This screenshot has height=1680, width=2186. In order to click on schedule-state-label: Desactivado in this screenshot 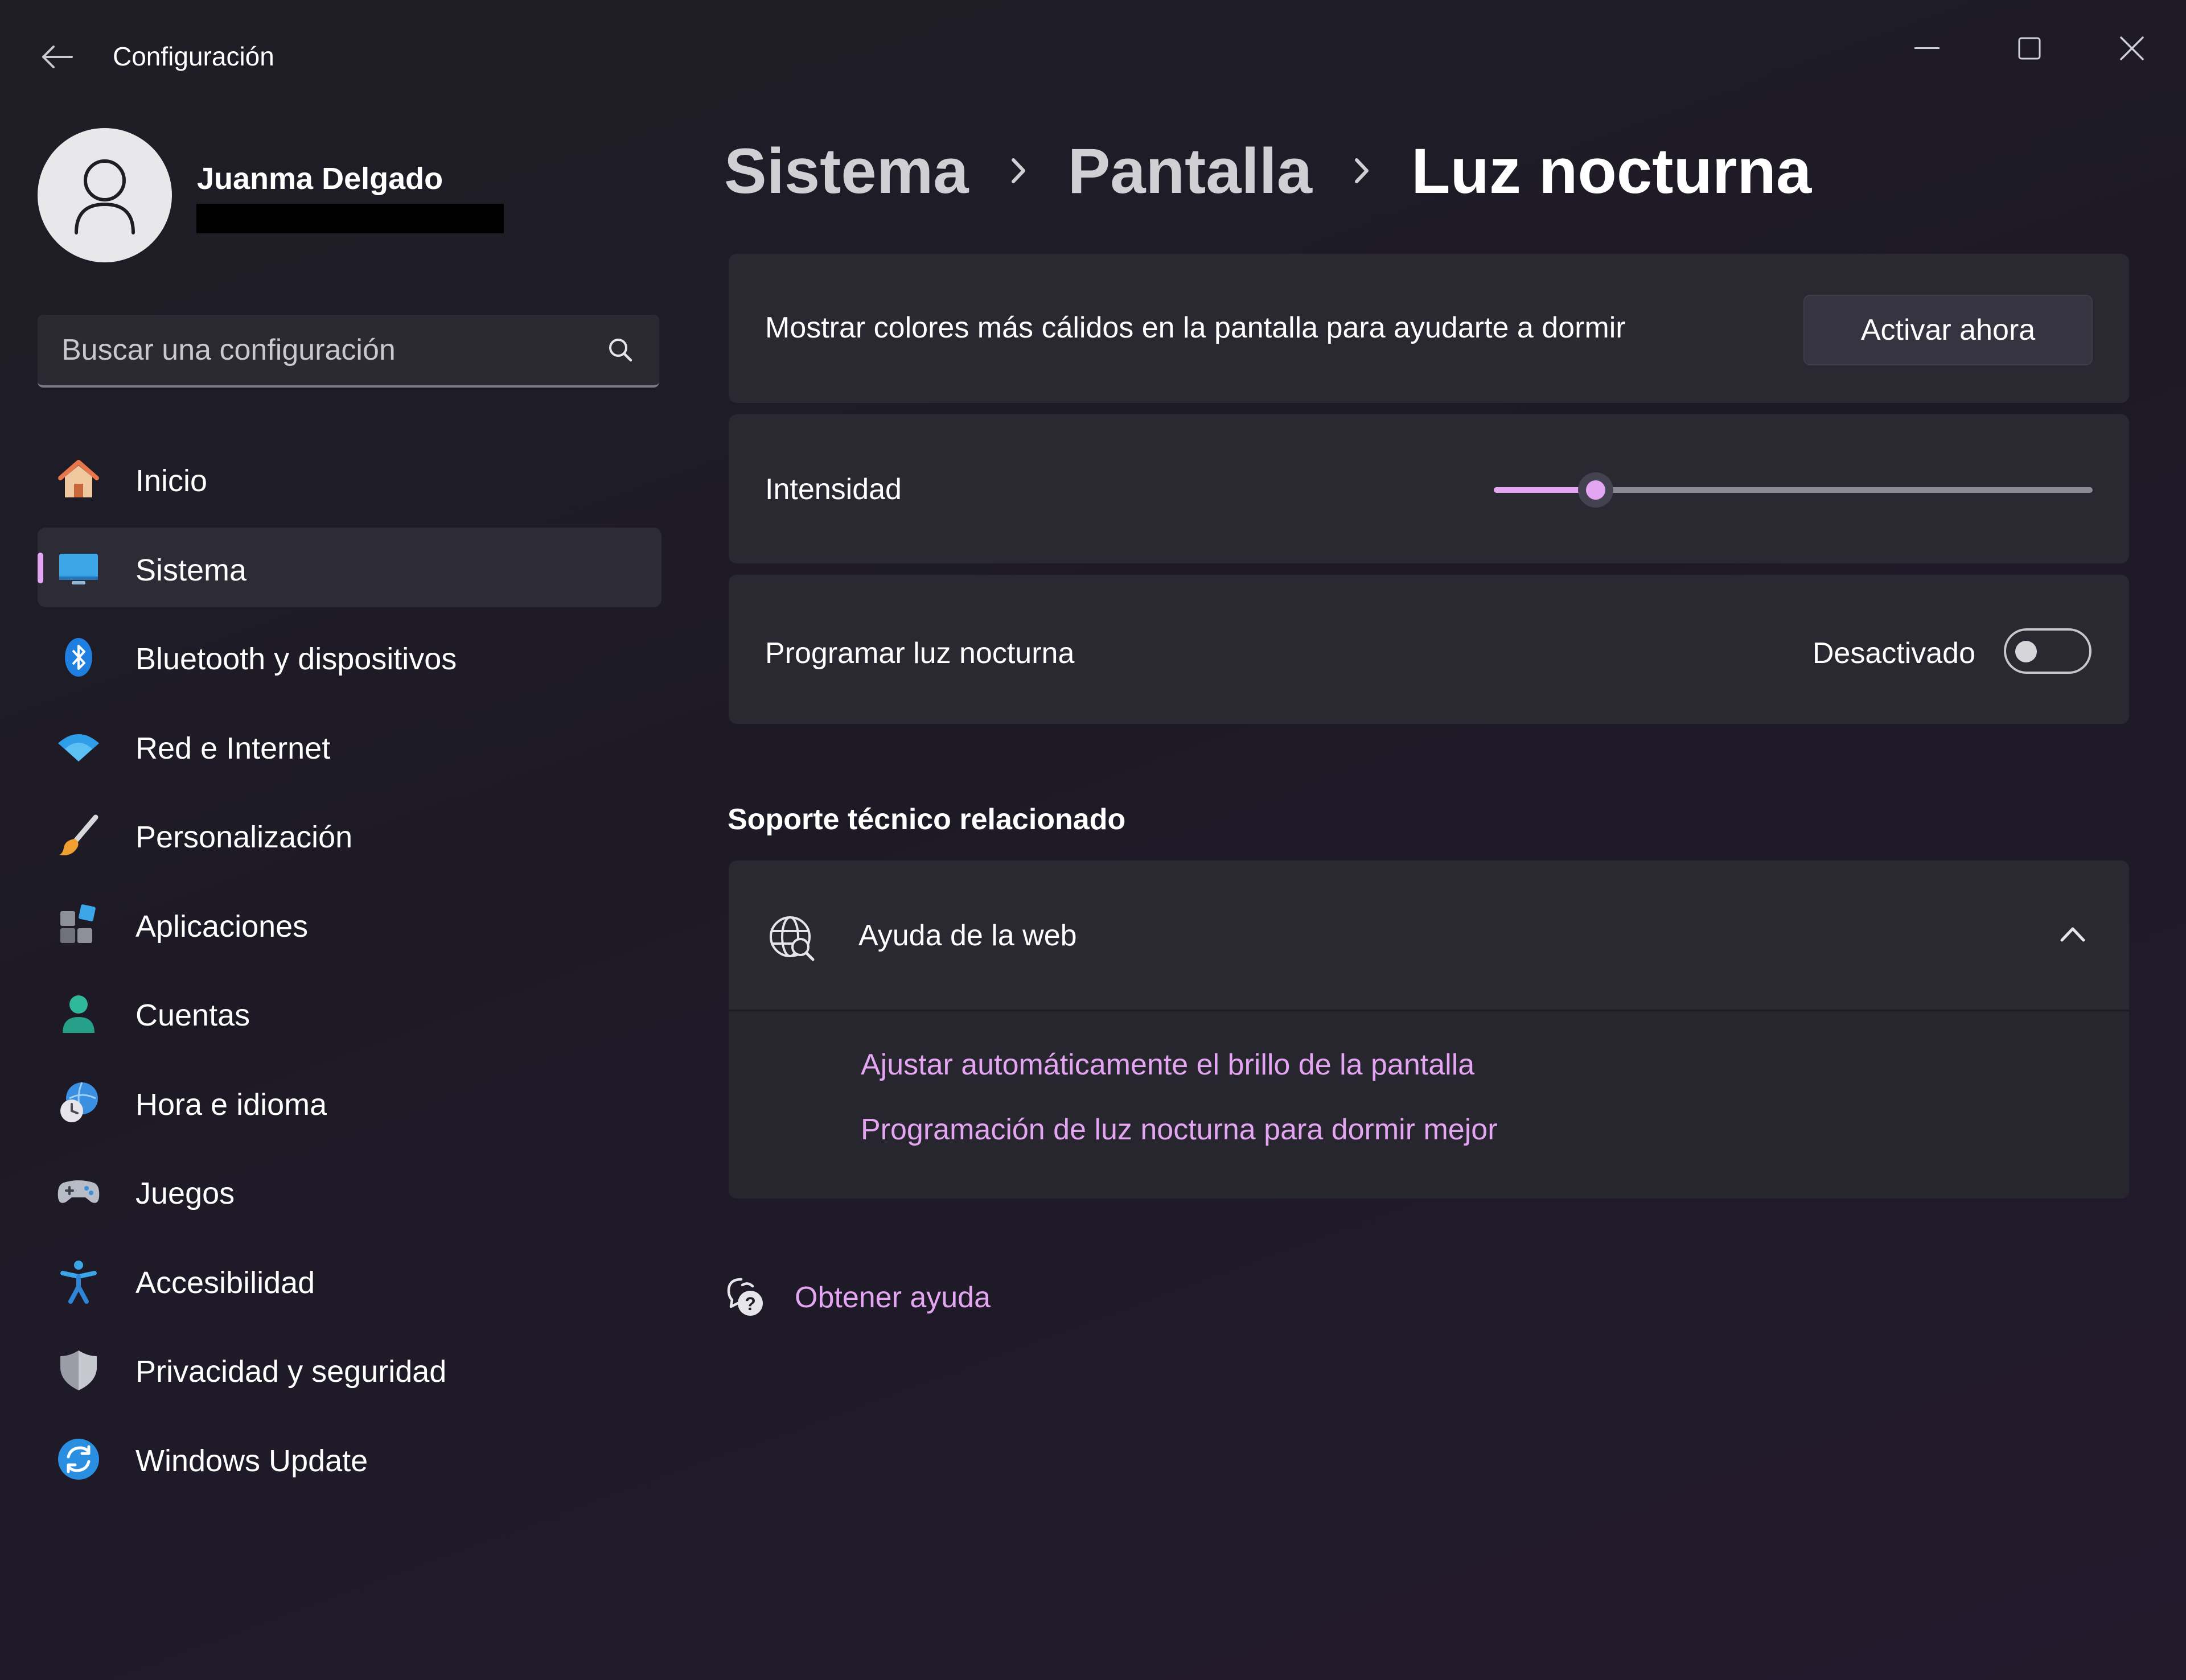, I will do `click(1893, 653)`.